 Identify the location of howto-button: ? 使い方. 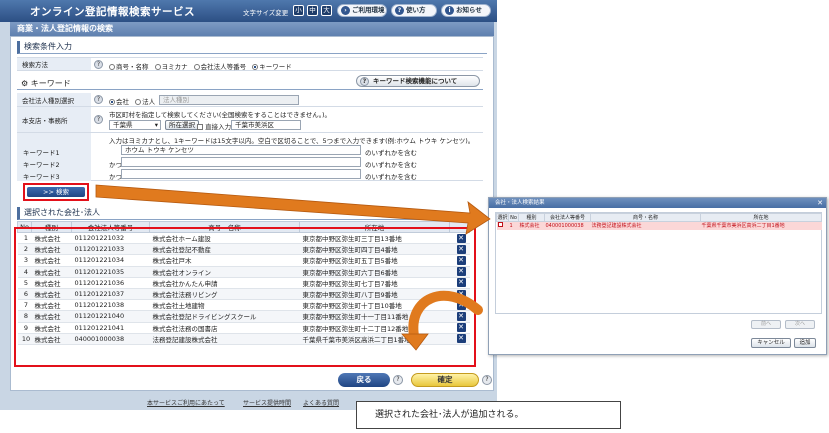
(414, 10).